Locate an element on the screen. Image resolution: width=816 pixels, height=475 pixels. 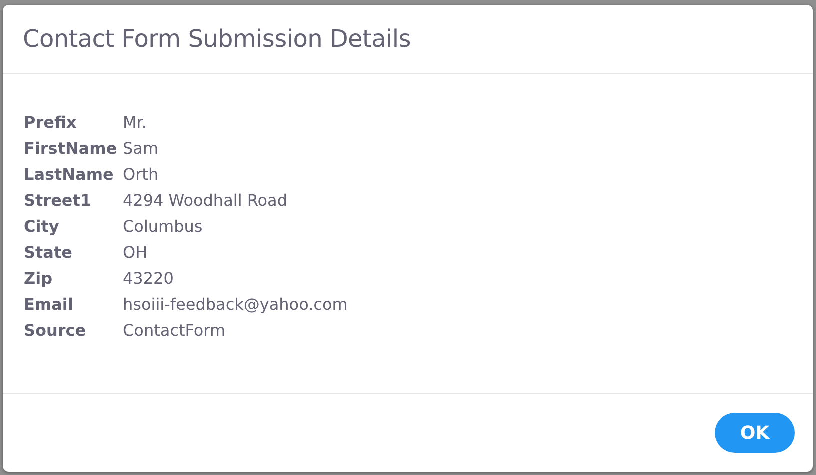
field-label: Street1 is located at coordinates (58, 201).